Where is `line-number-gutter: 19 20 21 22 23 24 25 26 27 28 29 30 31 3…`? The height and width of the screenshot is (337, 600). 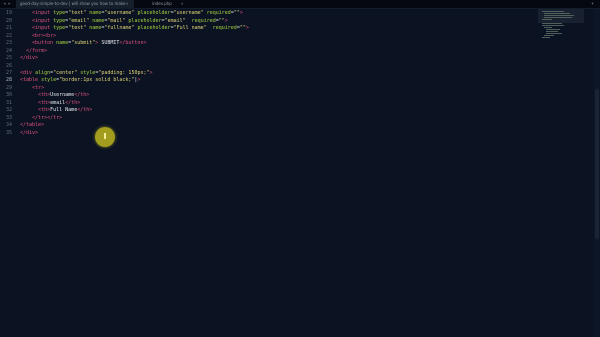
line-number-gutter: 19 20 21 22 23 24 25 26 27 28 29 30 31 3… is located at coordinates (7, 173).